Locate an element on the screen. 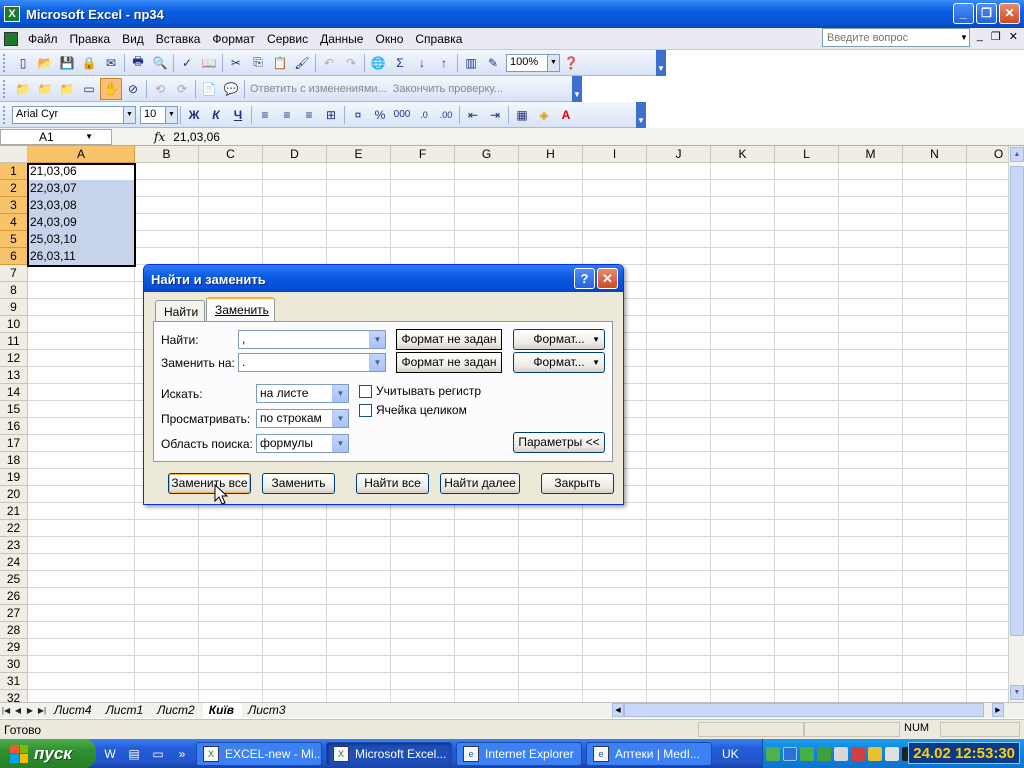  find-what-input: , ▼ is located at coordinates (312, 339).